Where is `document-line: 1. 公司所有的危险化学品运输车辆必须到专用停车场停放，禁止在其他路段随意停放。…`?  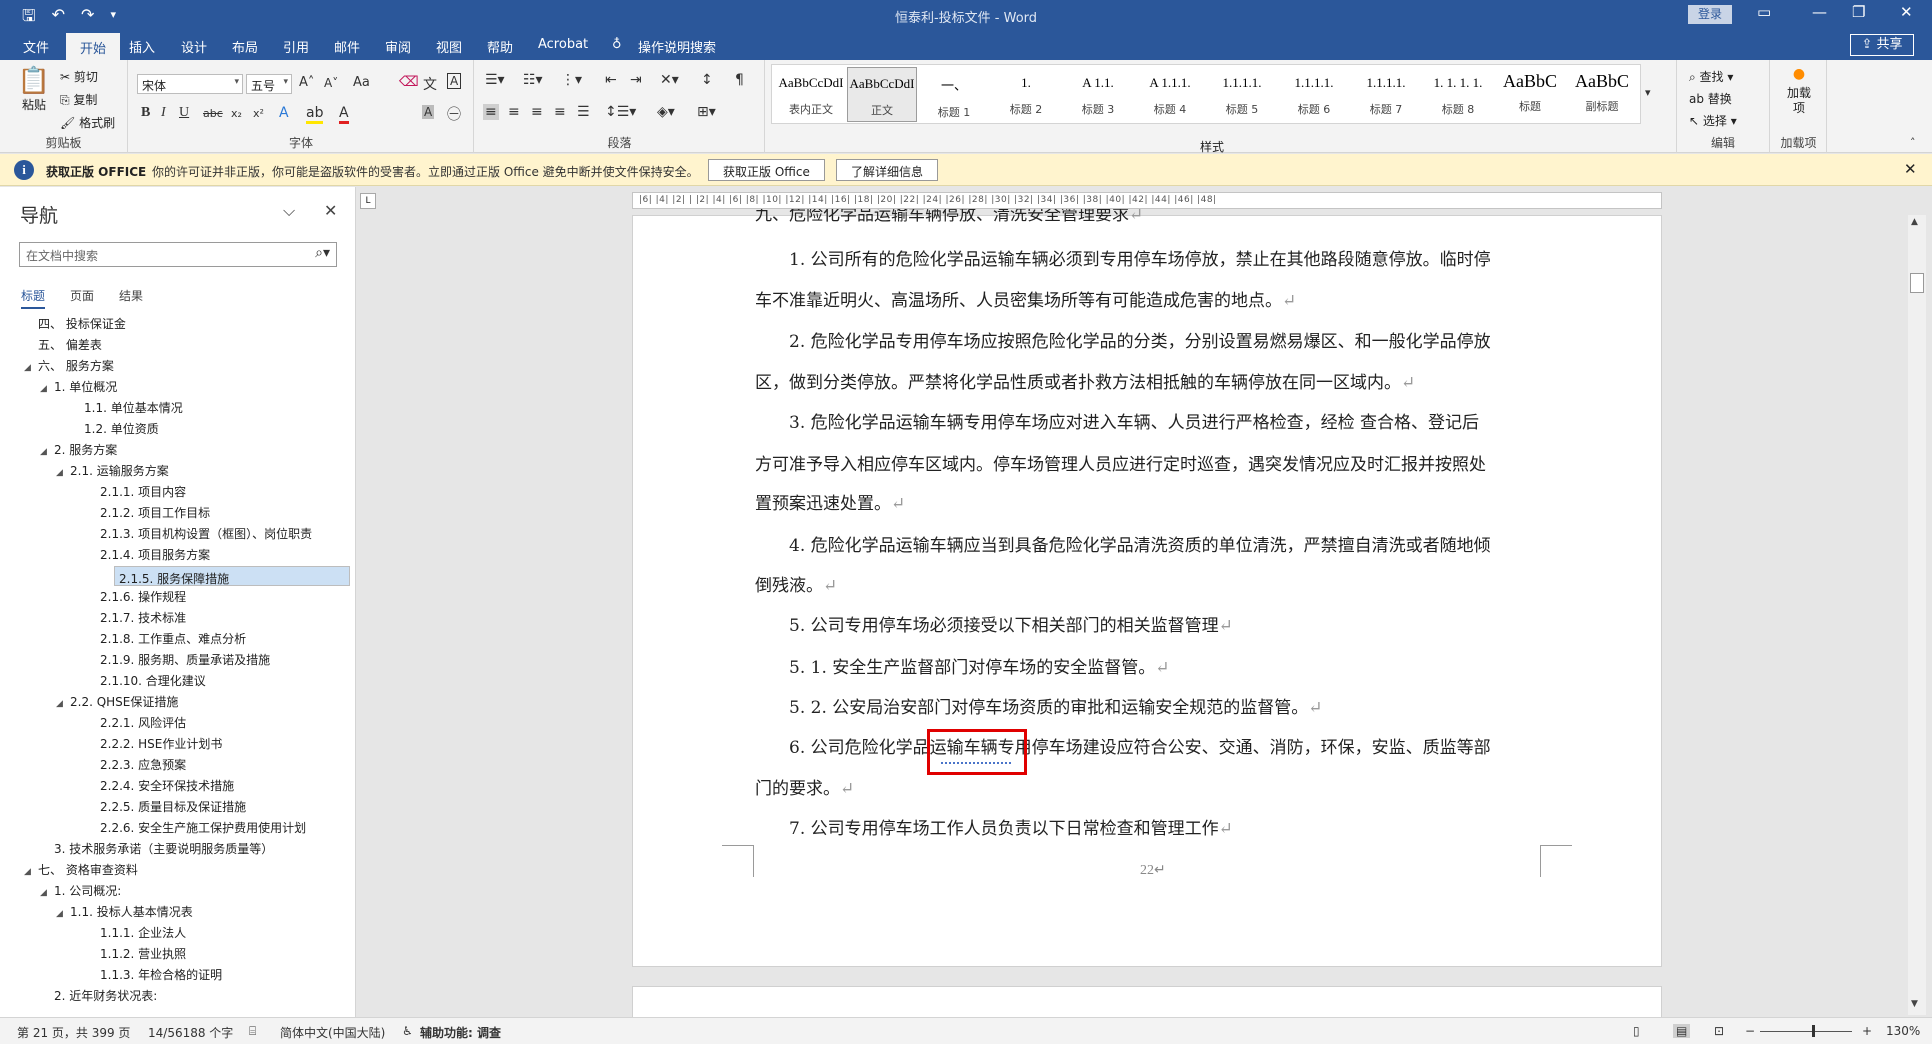
document-line: 1. 公司所有的危险化学品运输车辆必须到专用停车场停放，禁止在其他路段随意停放。… is located at coordinates (1140, 257).